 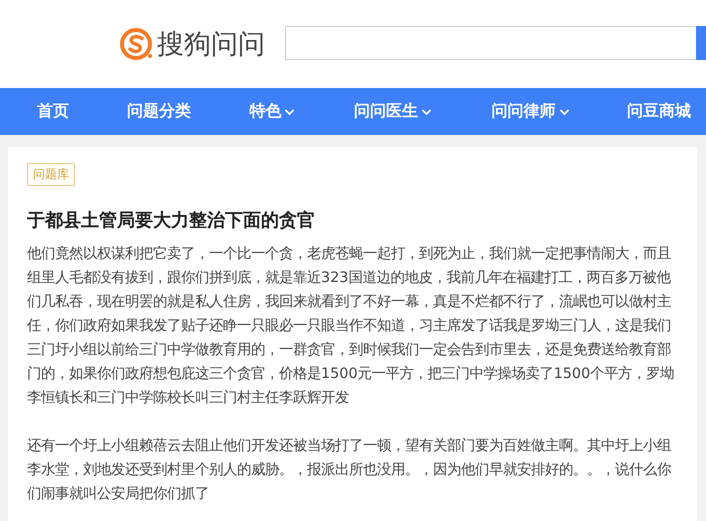 What do you see at coordinates (490, 43) in the screenshot?
I see `search-field` at bounding box center [490, 43].